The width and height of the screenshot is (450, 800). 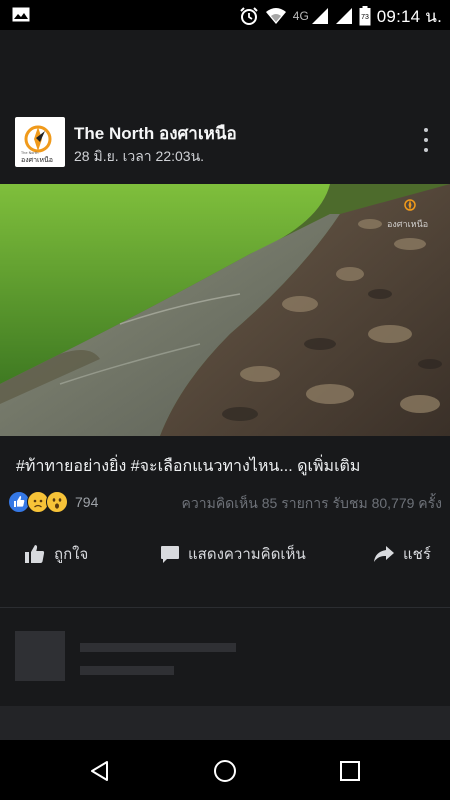 I want to click on back-button, so click(x=100, y=771).